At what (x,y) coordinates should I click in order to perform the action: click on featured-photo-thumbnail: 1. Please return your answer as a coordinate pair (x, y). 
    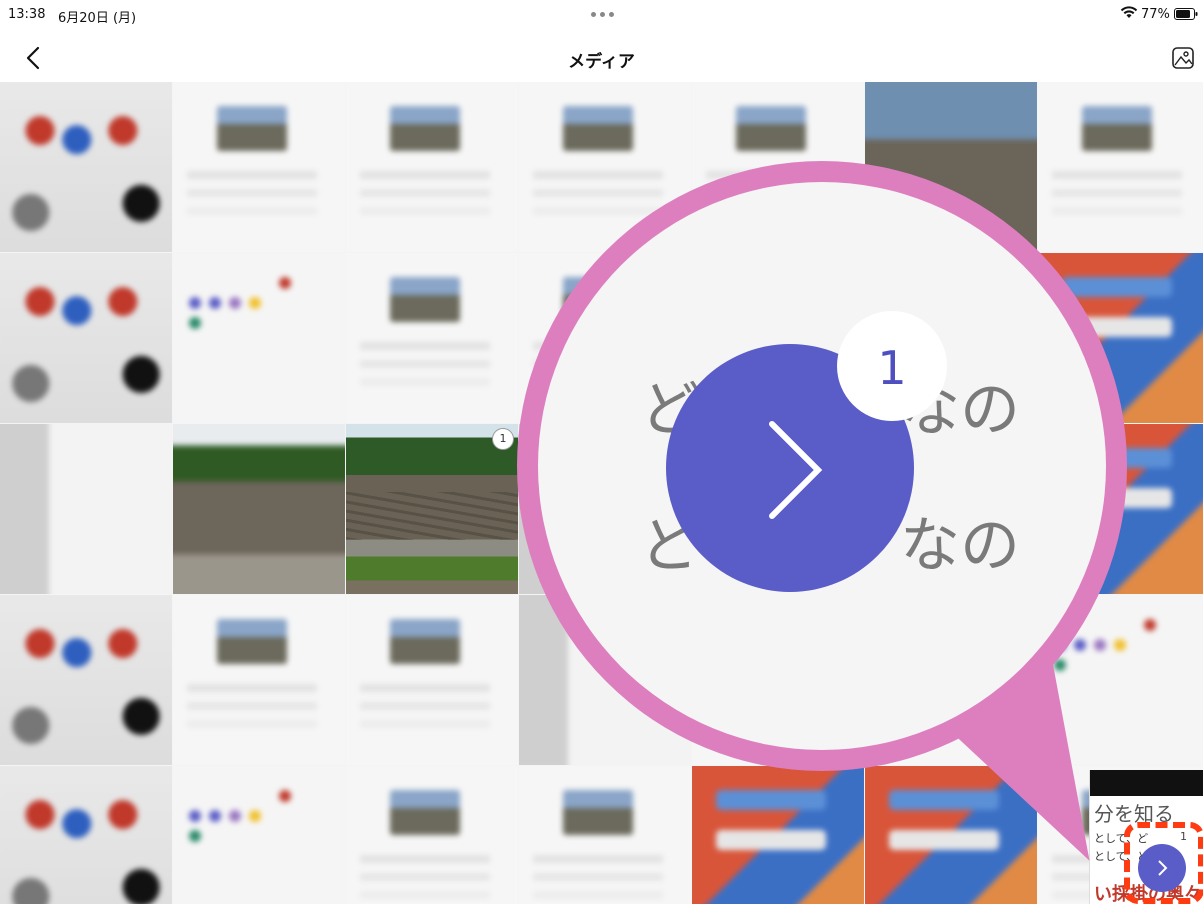
    Looking at the image, I should click on (432, 509).